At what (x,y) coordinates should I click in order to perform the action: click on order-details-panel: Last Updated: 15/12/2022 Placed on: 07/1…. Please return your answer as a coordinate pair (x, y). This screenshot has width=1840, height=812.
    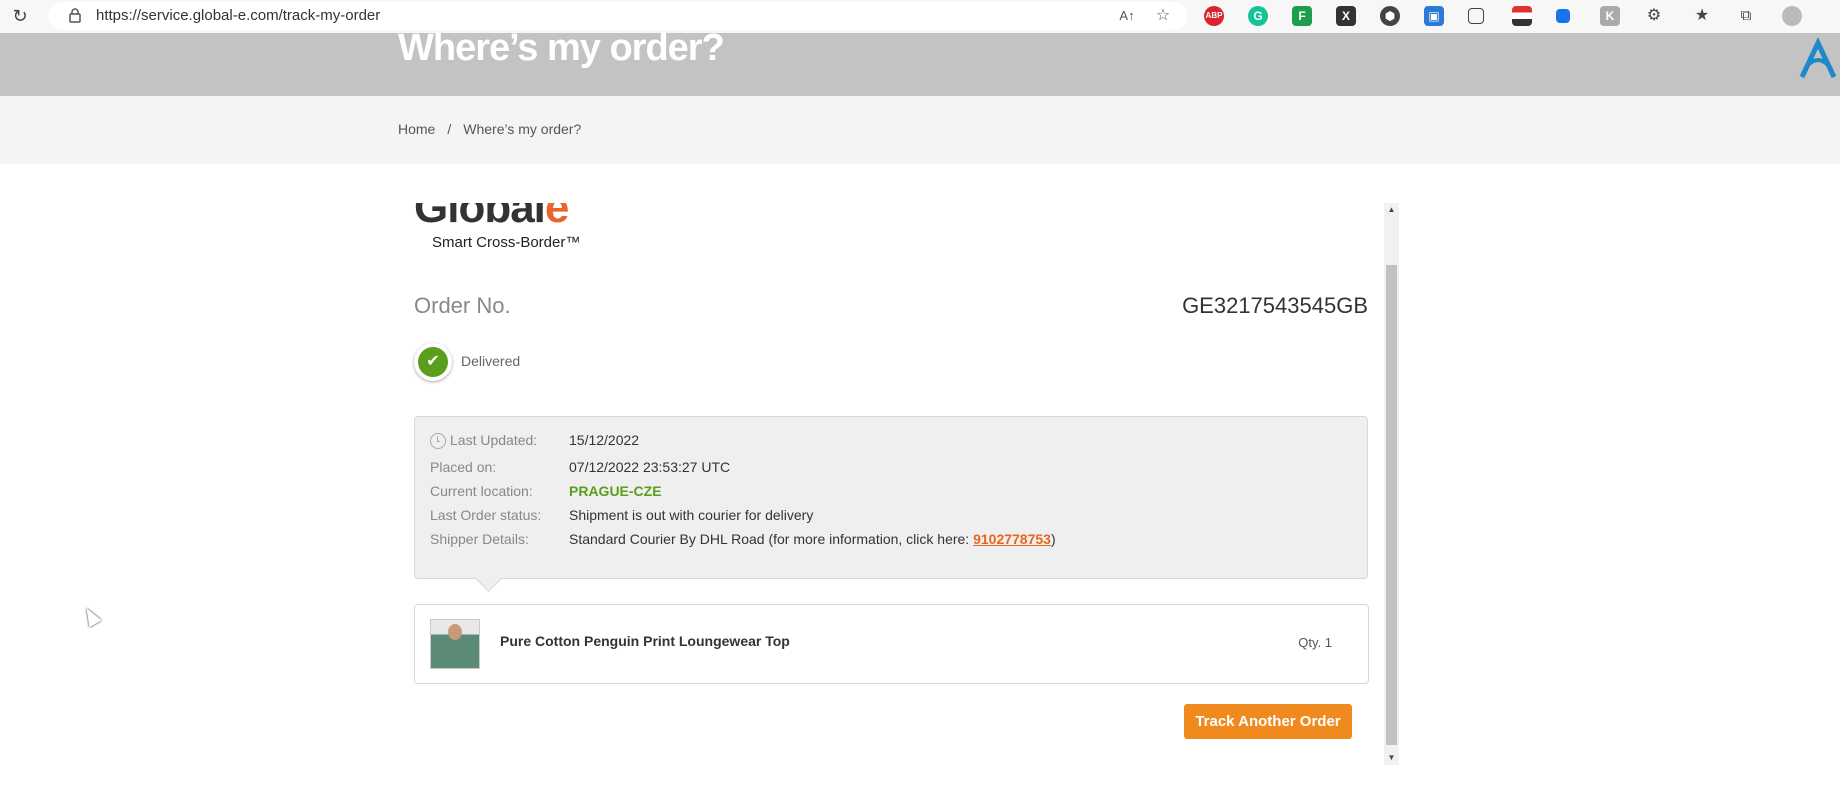
    Looking at the image, I should click on (891, 504).